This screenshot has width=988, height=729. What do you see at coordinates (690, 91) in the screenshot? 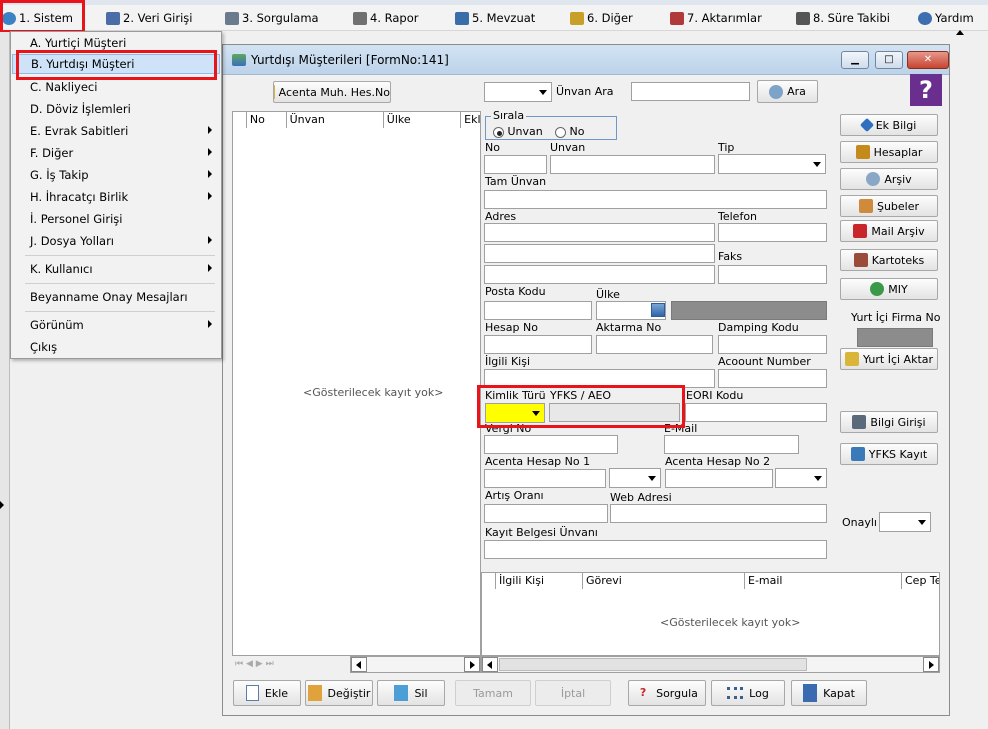
I see `search-input` at bounding box center [690, 91].